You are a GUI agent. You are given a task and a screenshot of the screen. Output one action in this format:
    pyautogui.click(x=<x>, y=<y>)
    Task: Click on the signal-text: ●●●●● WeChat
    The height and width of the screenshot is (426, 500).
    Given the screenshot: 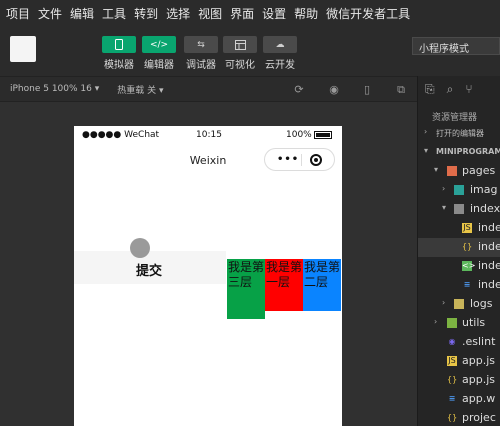 What is the action you would take?
    pyautogui.click(x=121, y=135)
    